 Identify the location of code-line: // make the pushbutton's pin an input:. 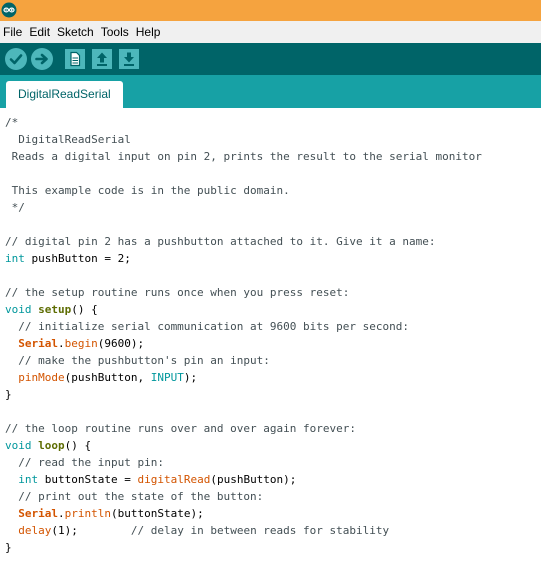
(243, 360).